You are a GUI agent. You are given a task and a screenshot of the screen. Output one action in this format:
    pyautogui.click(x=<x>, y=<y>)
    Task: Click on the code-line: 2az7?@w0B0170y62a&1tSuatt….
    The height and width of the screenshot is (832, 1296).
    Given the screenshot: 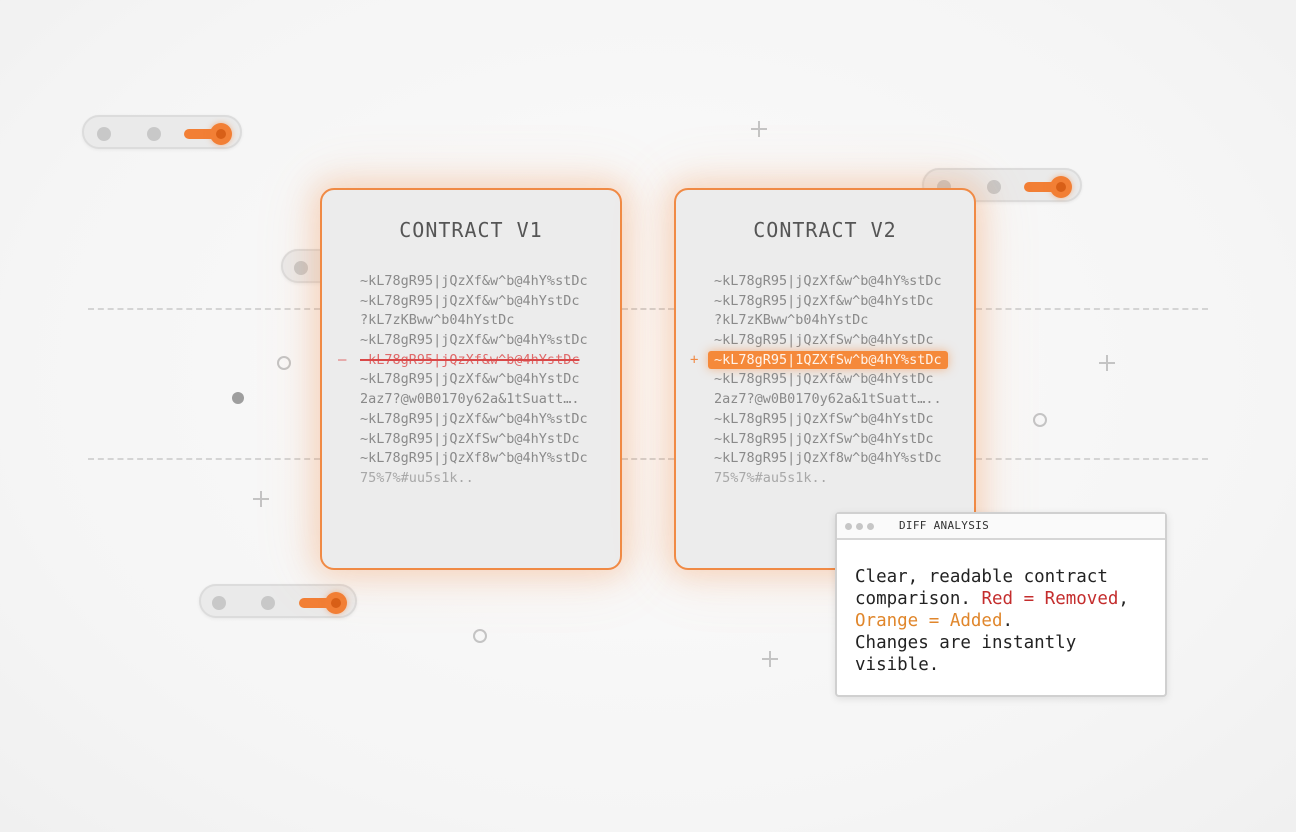 What is the action you would take?
    pyautogui.click(x=470, y=399)
    